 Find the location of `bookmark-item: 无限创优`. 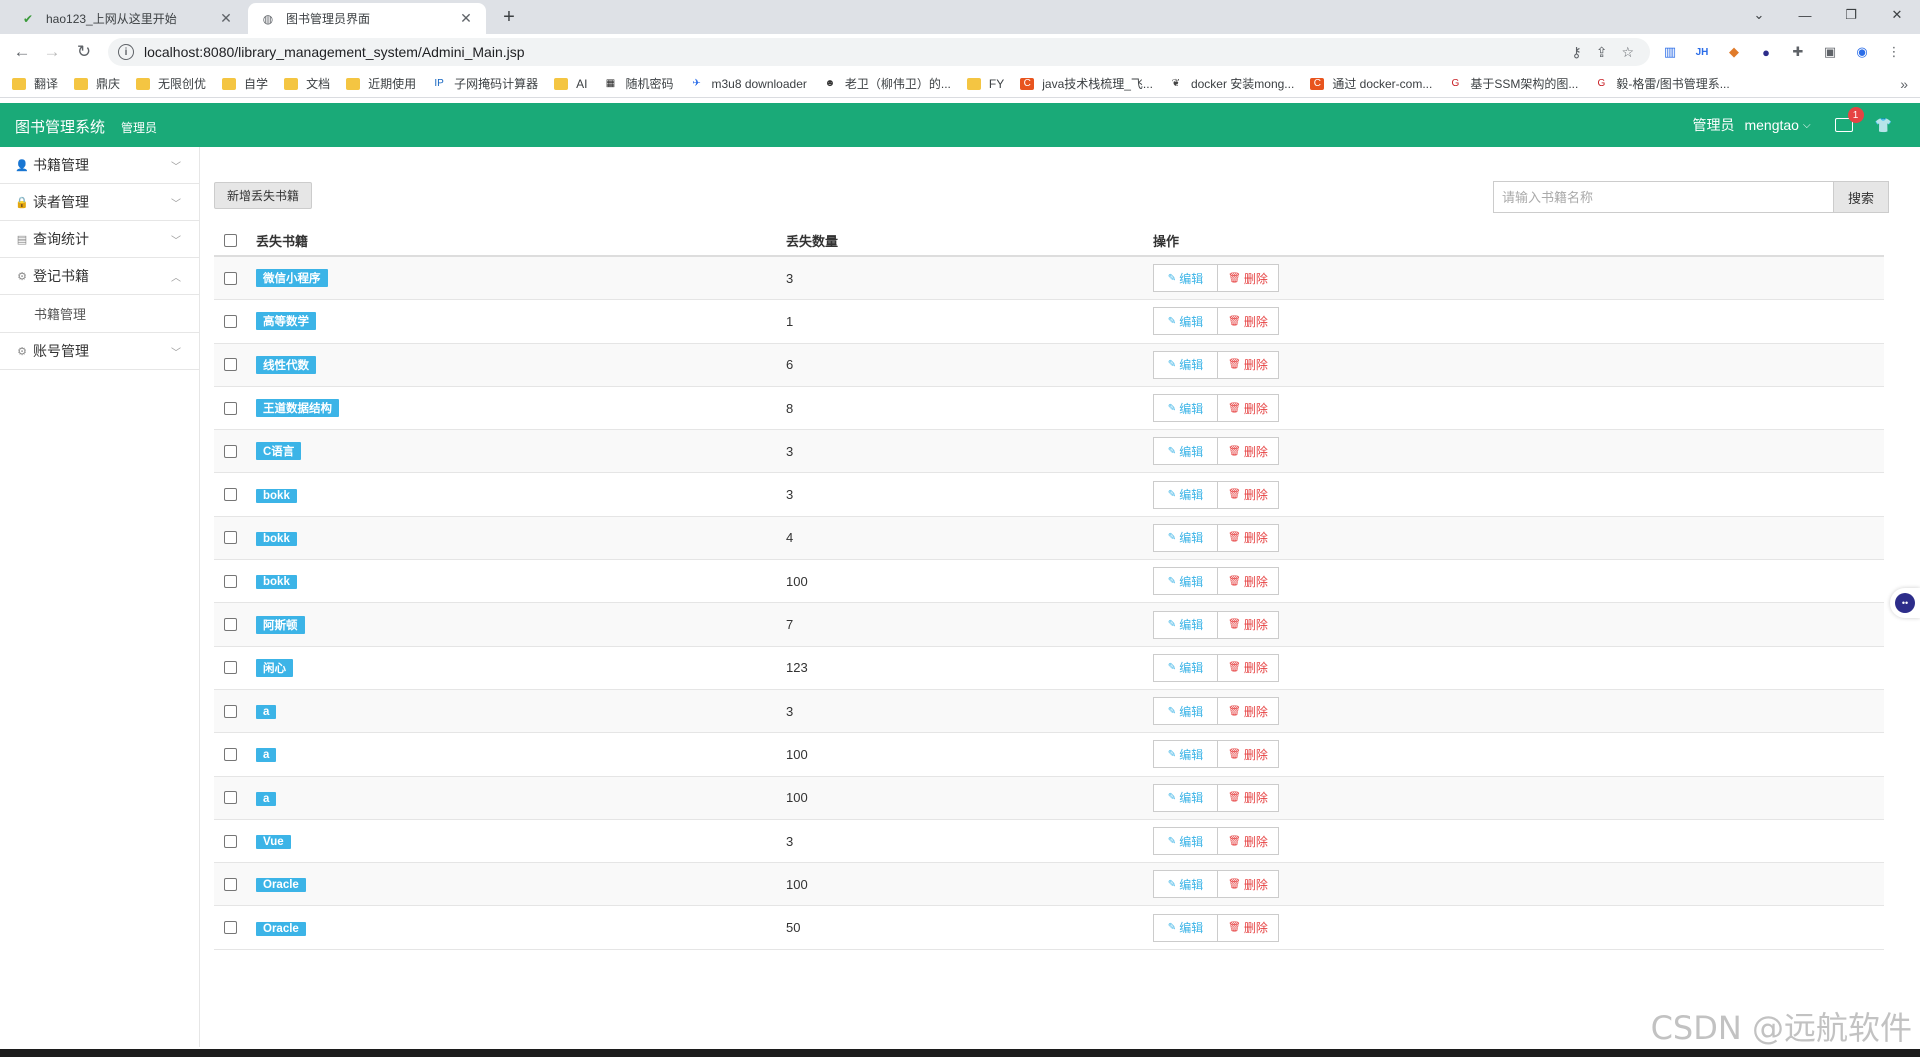

bookmark-item: 无限创优 is located at coordinates (171, 83).